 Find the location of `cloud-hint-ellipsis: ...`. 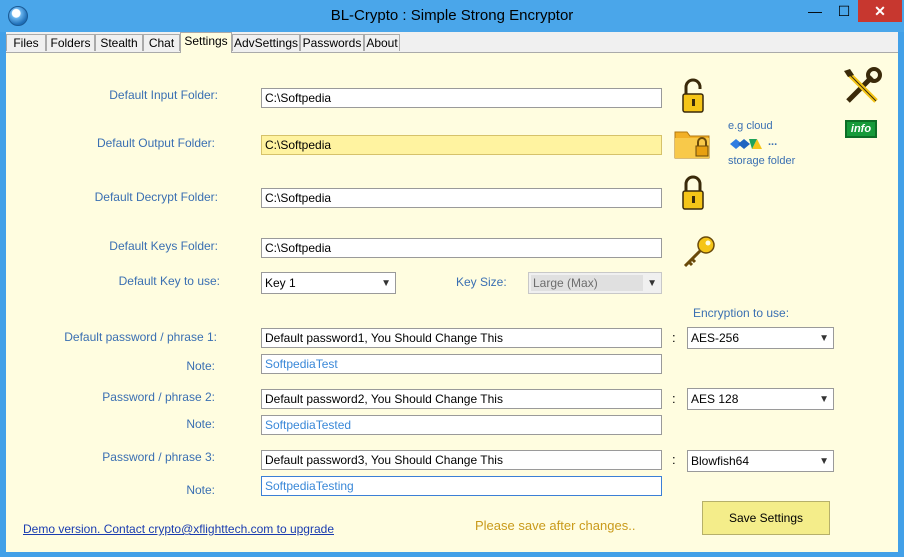

cloud-hint-ellipsis: ... is located at coordinates (773, 142).